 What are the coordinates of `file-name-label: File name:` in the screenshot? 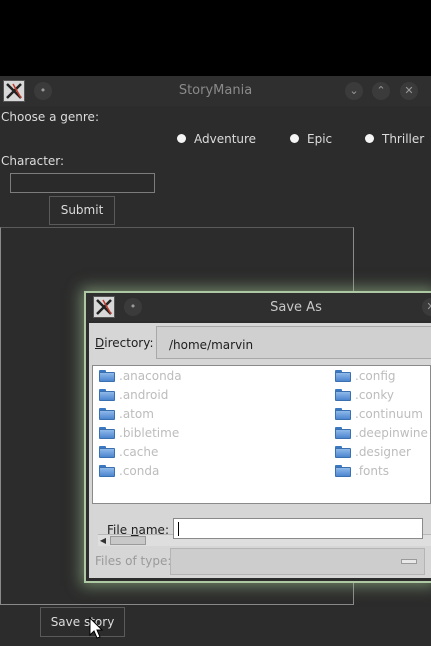 It's located at (138, 530).